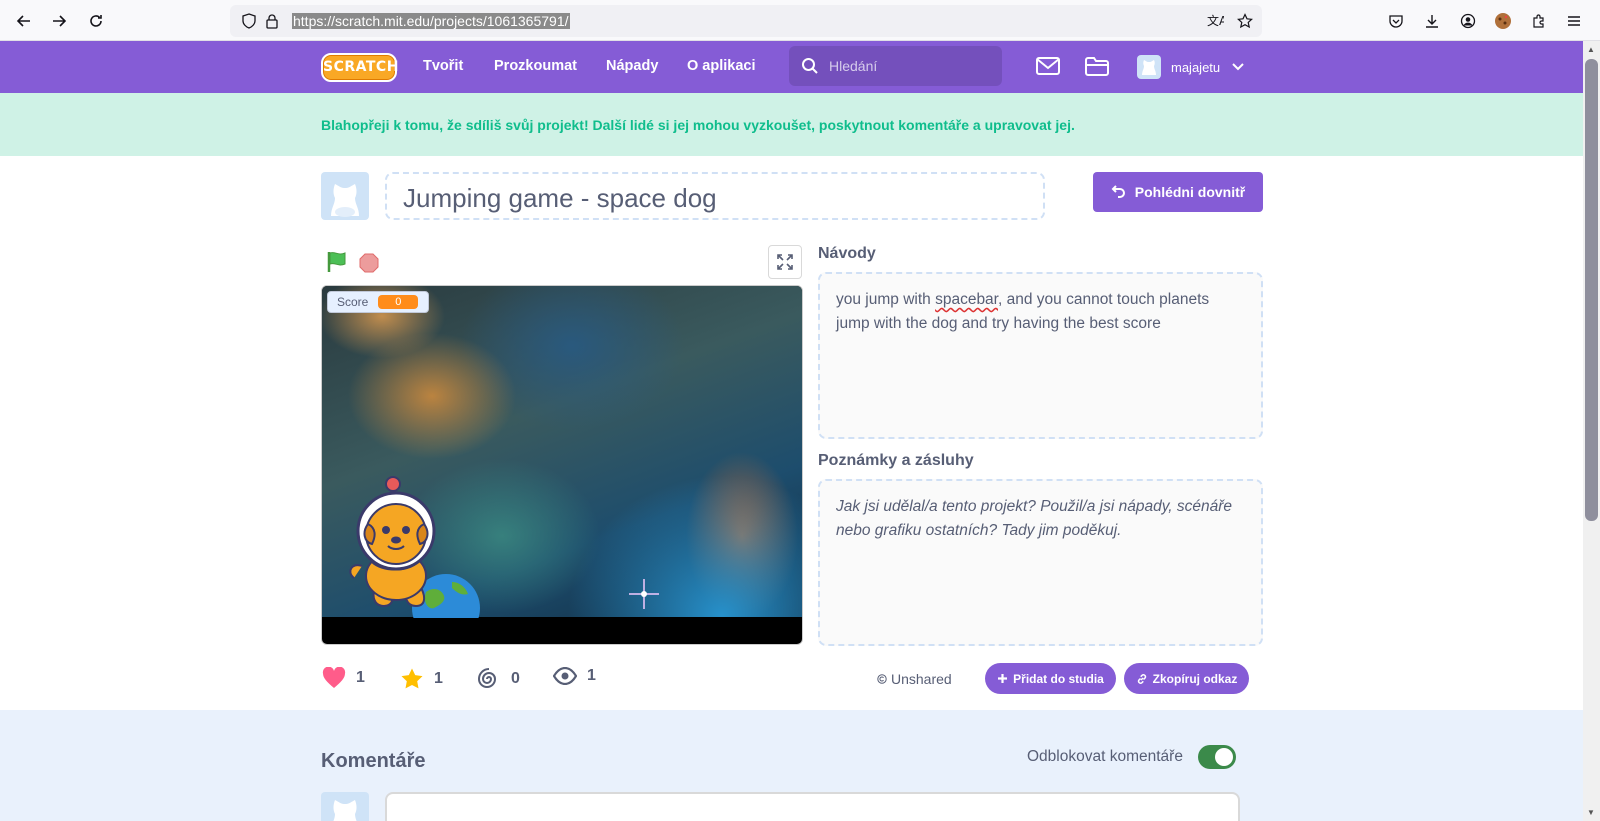 The image size is (1600, 821). Describe the element at coordinates (847, 253) in the screenshot. I see `instructions-heading: Návody` at that location.